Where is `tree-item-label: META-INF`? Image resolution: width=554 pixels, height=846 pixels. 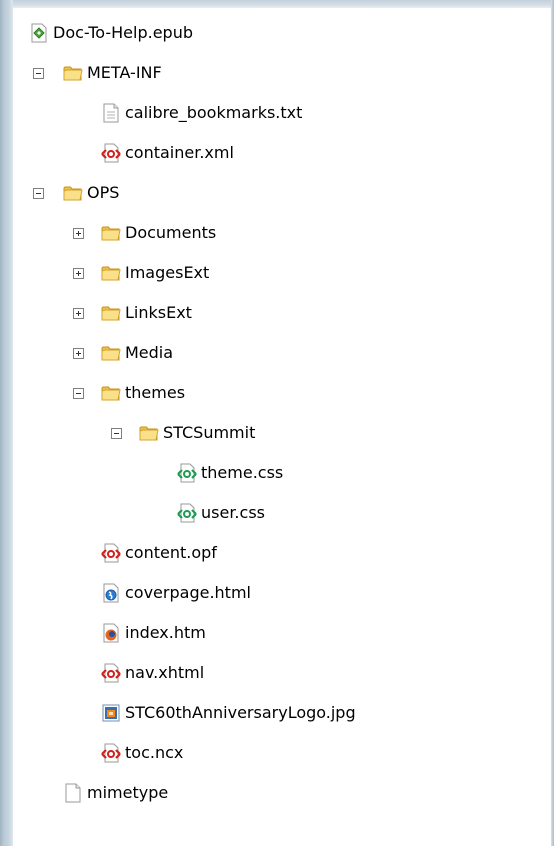
tree-item-label: META-INF is located at coordinates (124, 72).